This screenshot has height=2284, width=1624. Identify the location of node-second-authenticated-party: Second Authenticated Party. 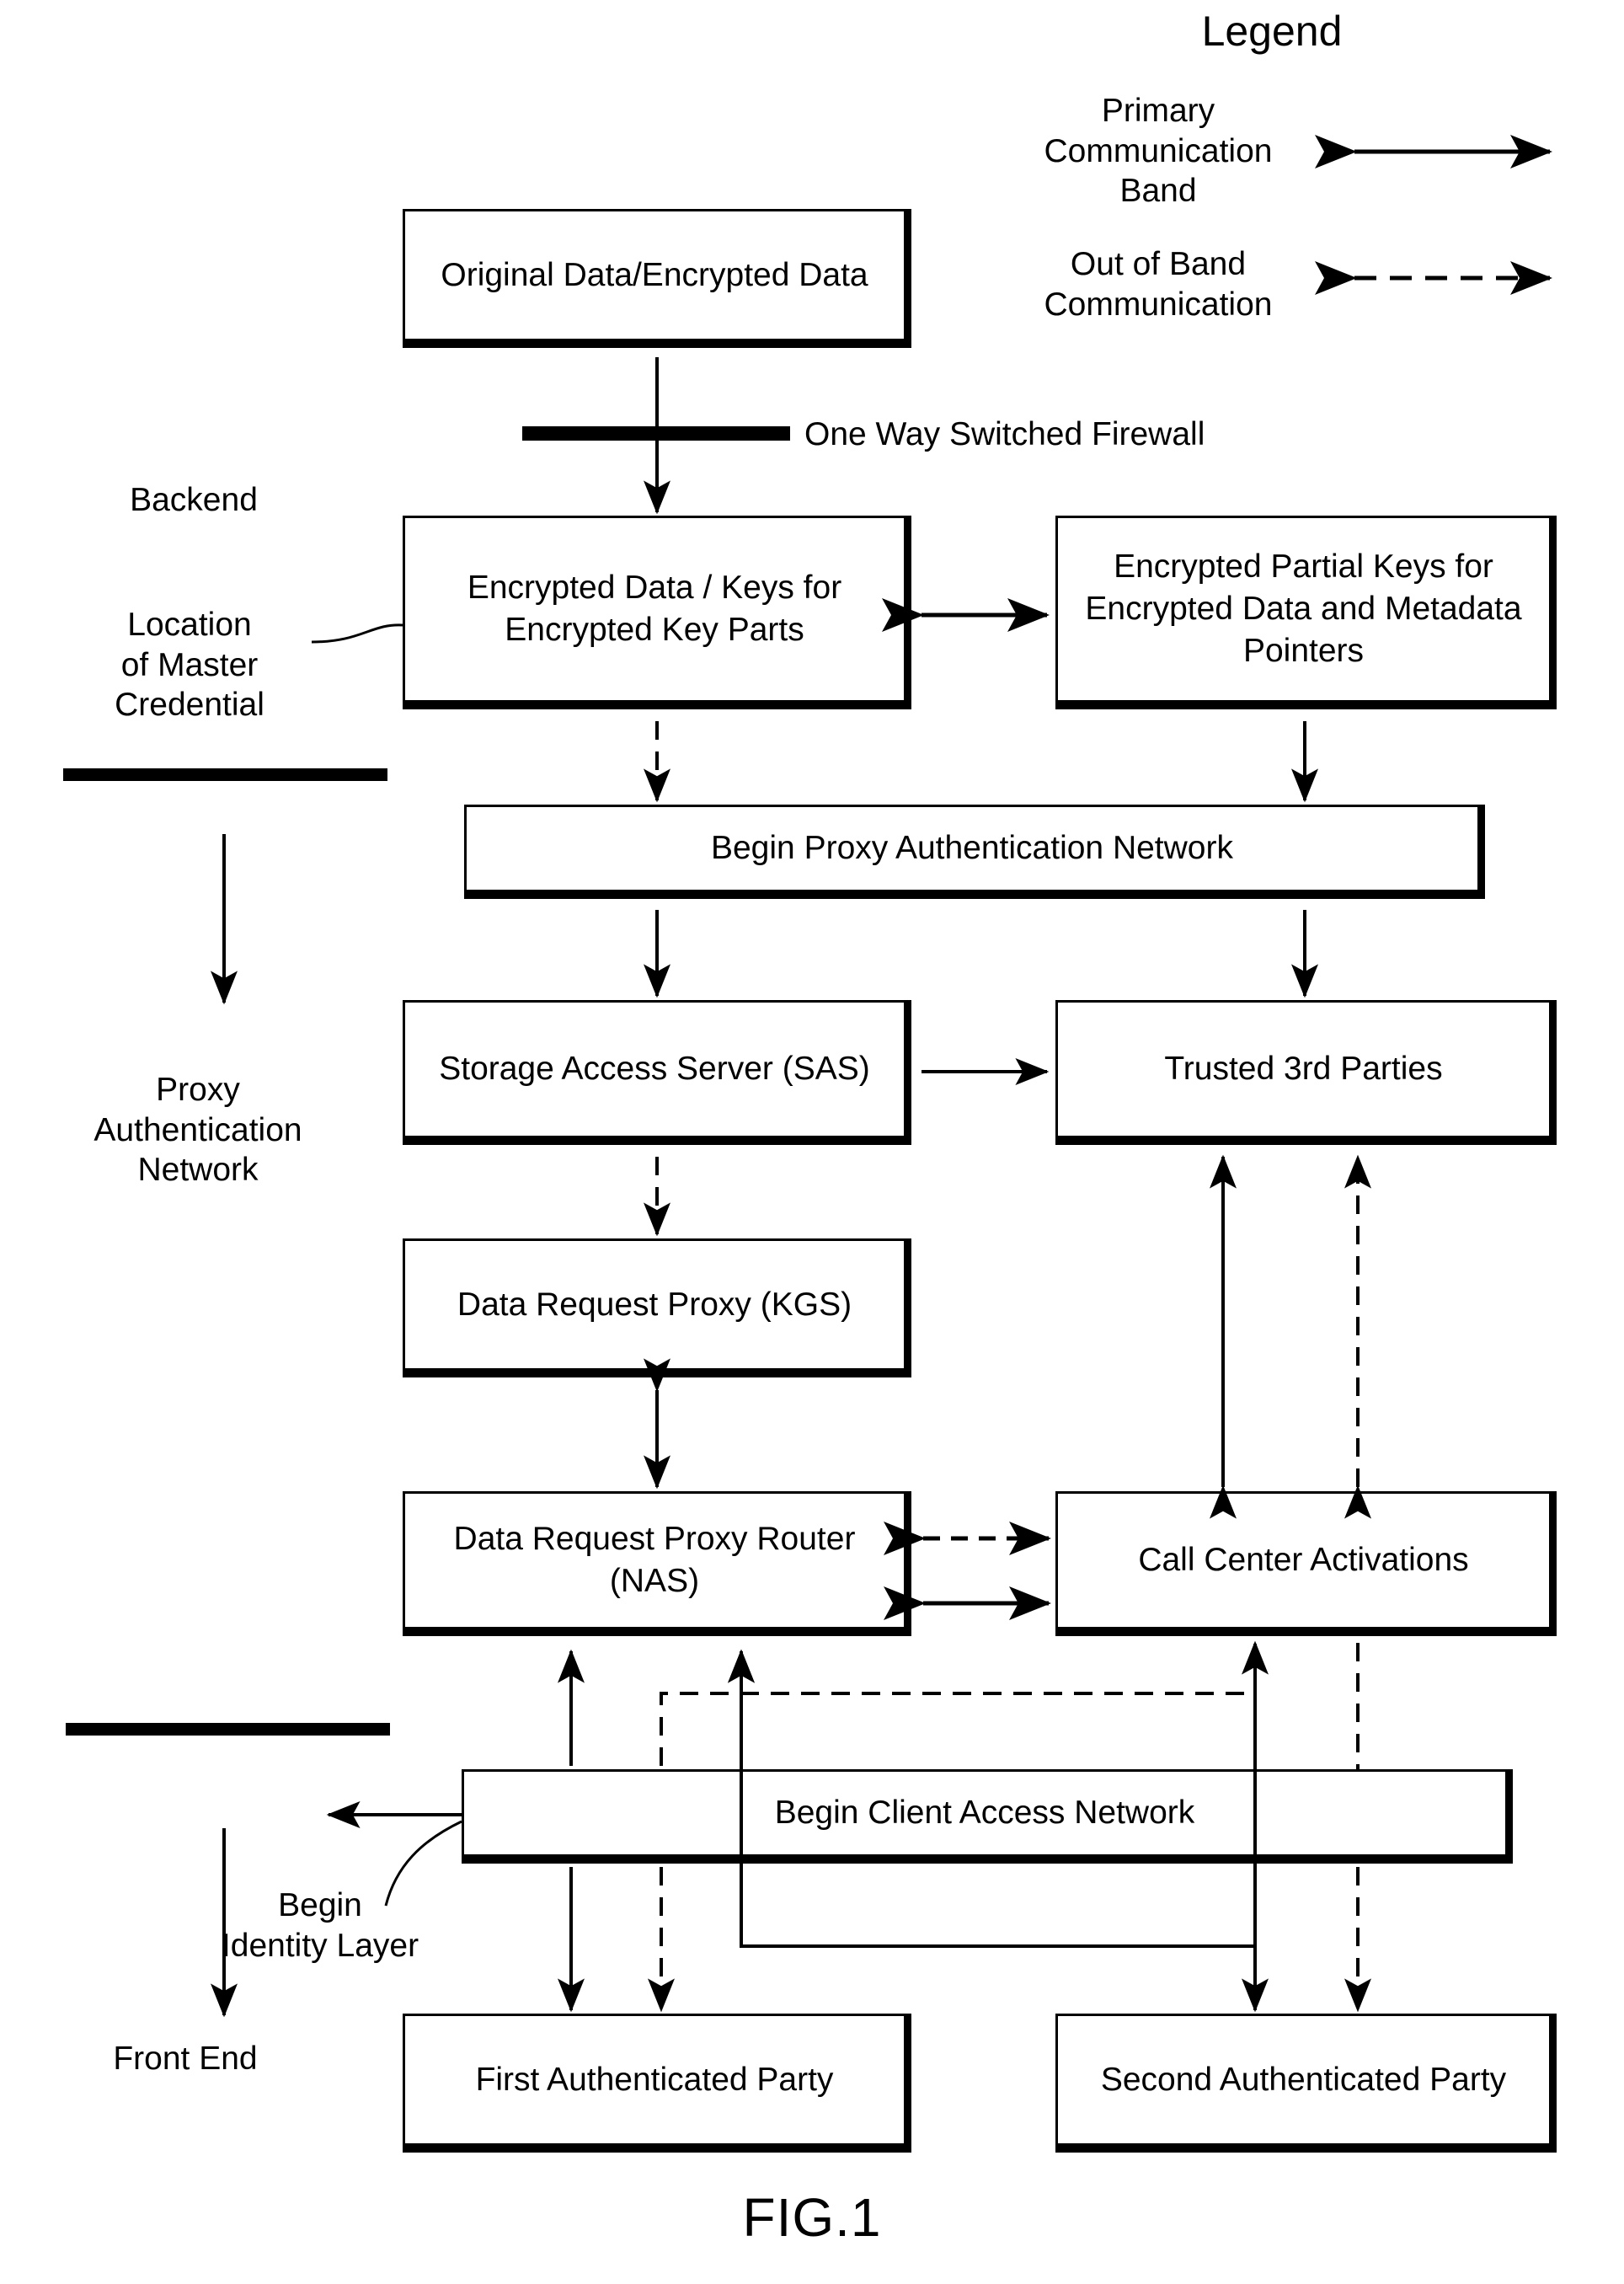
(1306, 2083).